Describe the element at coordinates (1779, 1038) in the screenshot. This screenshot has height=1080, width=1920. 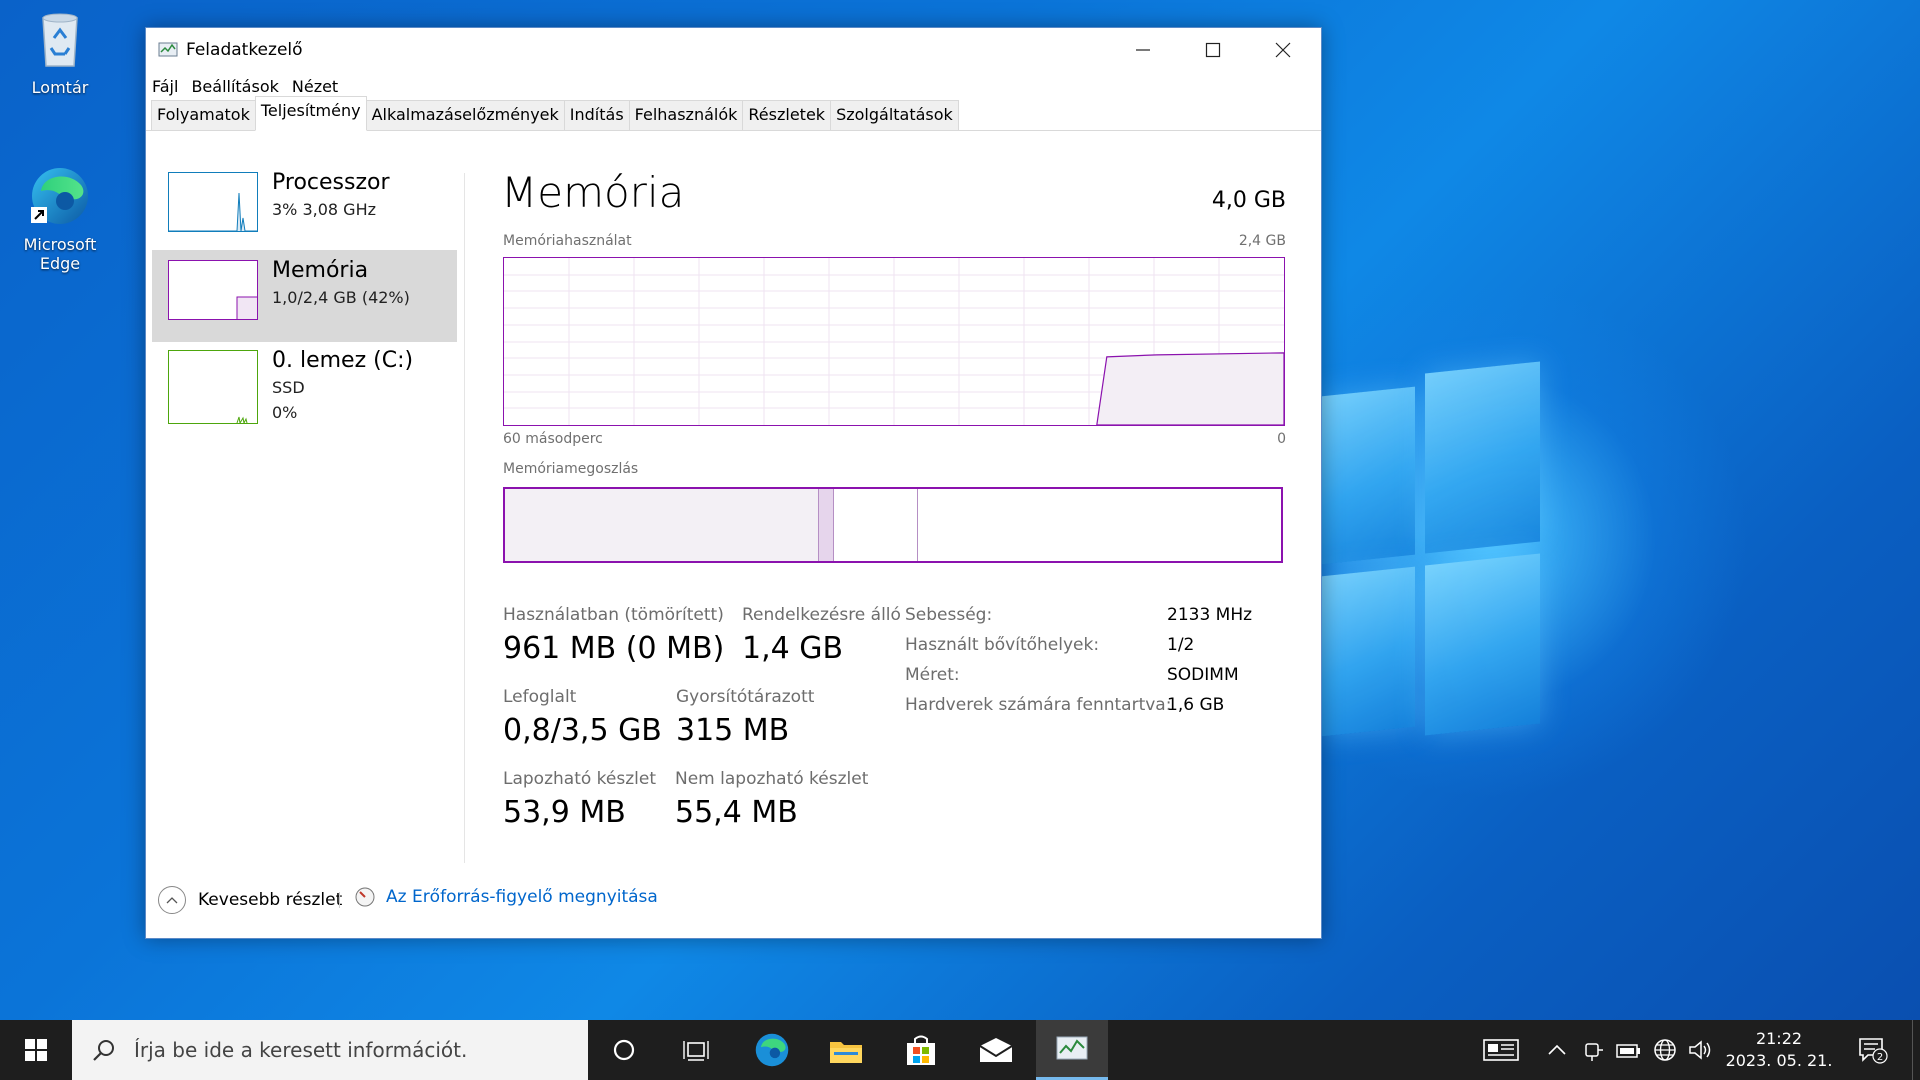
I see `clock-time: 21:22` at that location.